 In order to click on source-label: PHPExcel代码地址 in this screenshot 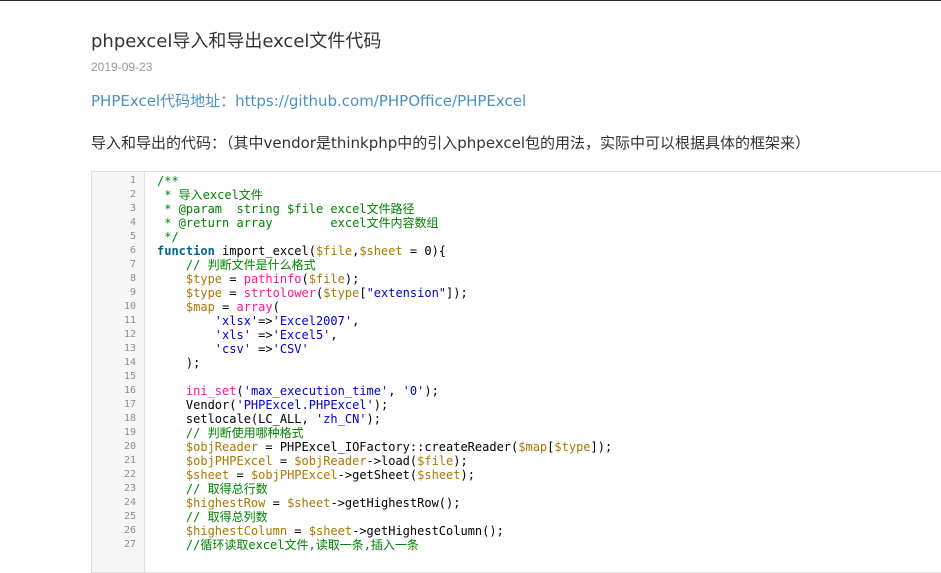, I will do `click(156, 101)`.